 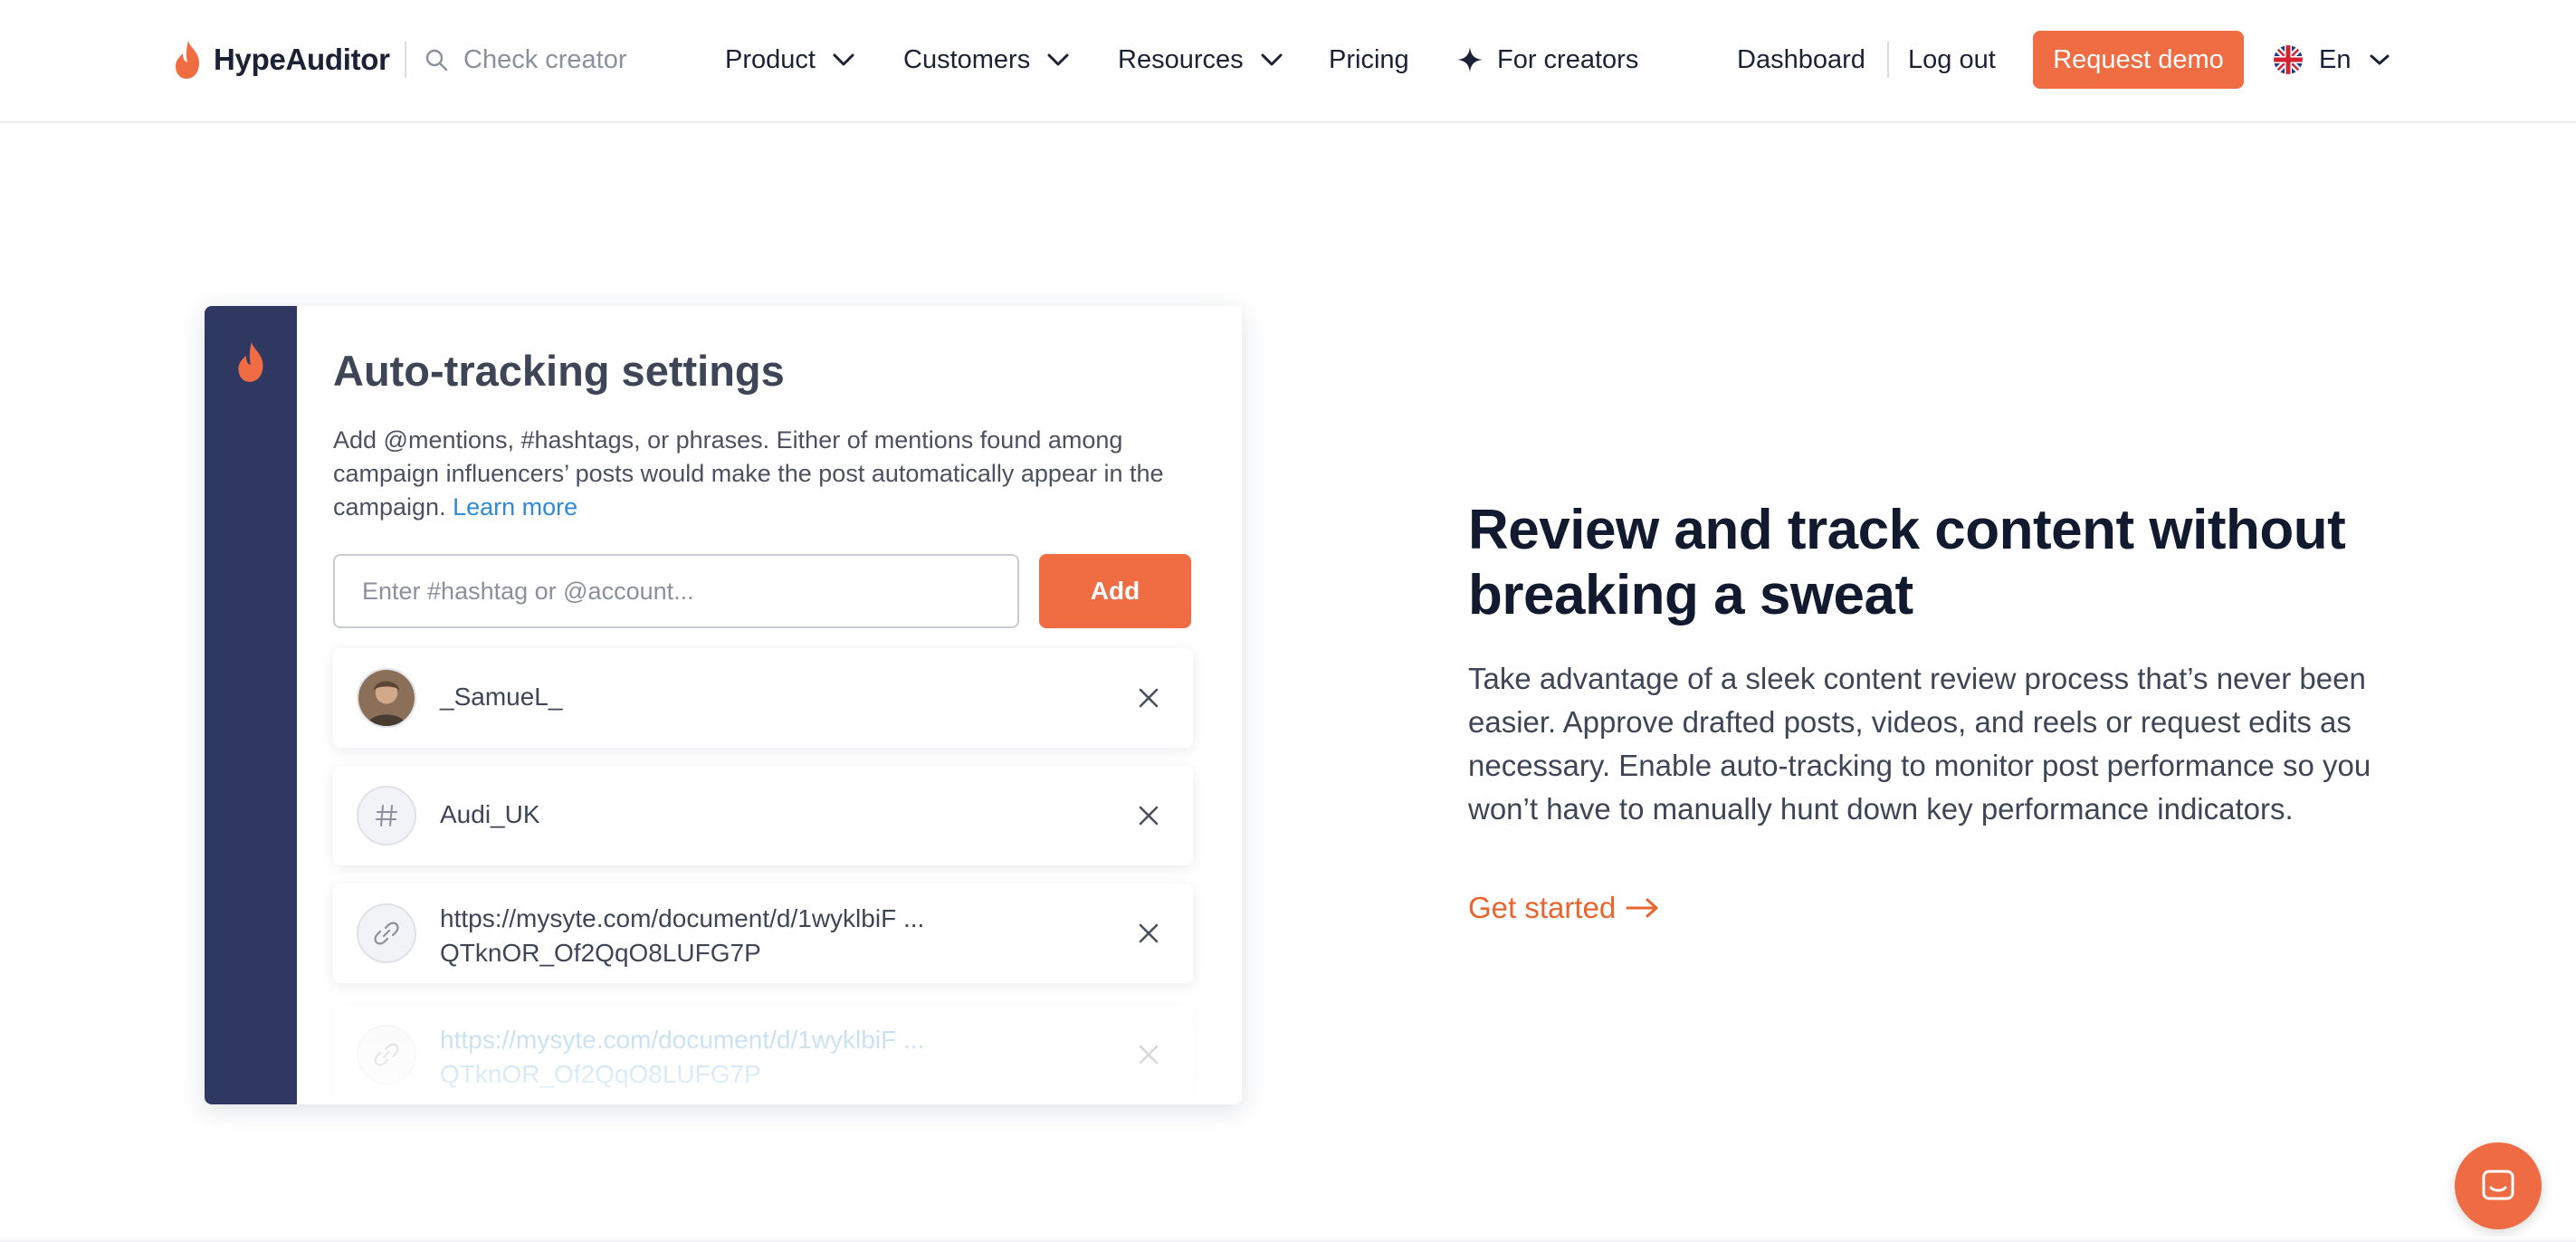 I want to click on chat-button, so click(x=2498, y=1185).